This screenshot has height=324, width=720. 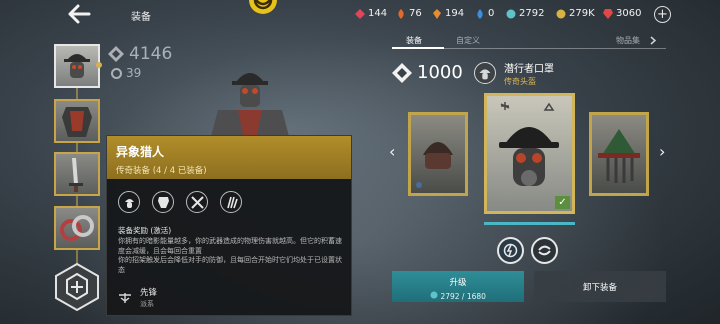 I want to click on resource-value: 0, so click(x=491, y=13).